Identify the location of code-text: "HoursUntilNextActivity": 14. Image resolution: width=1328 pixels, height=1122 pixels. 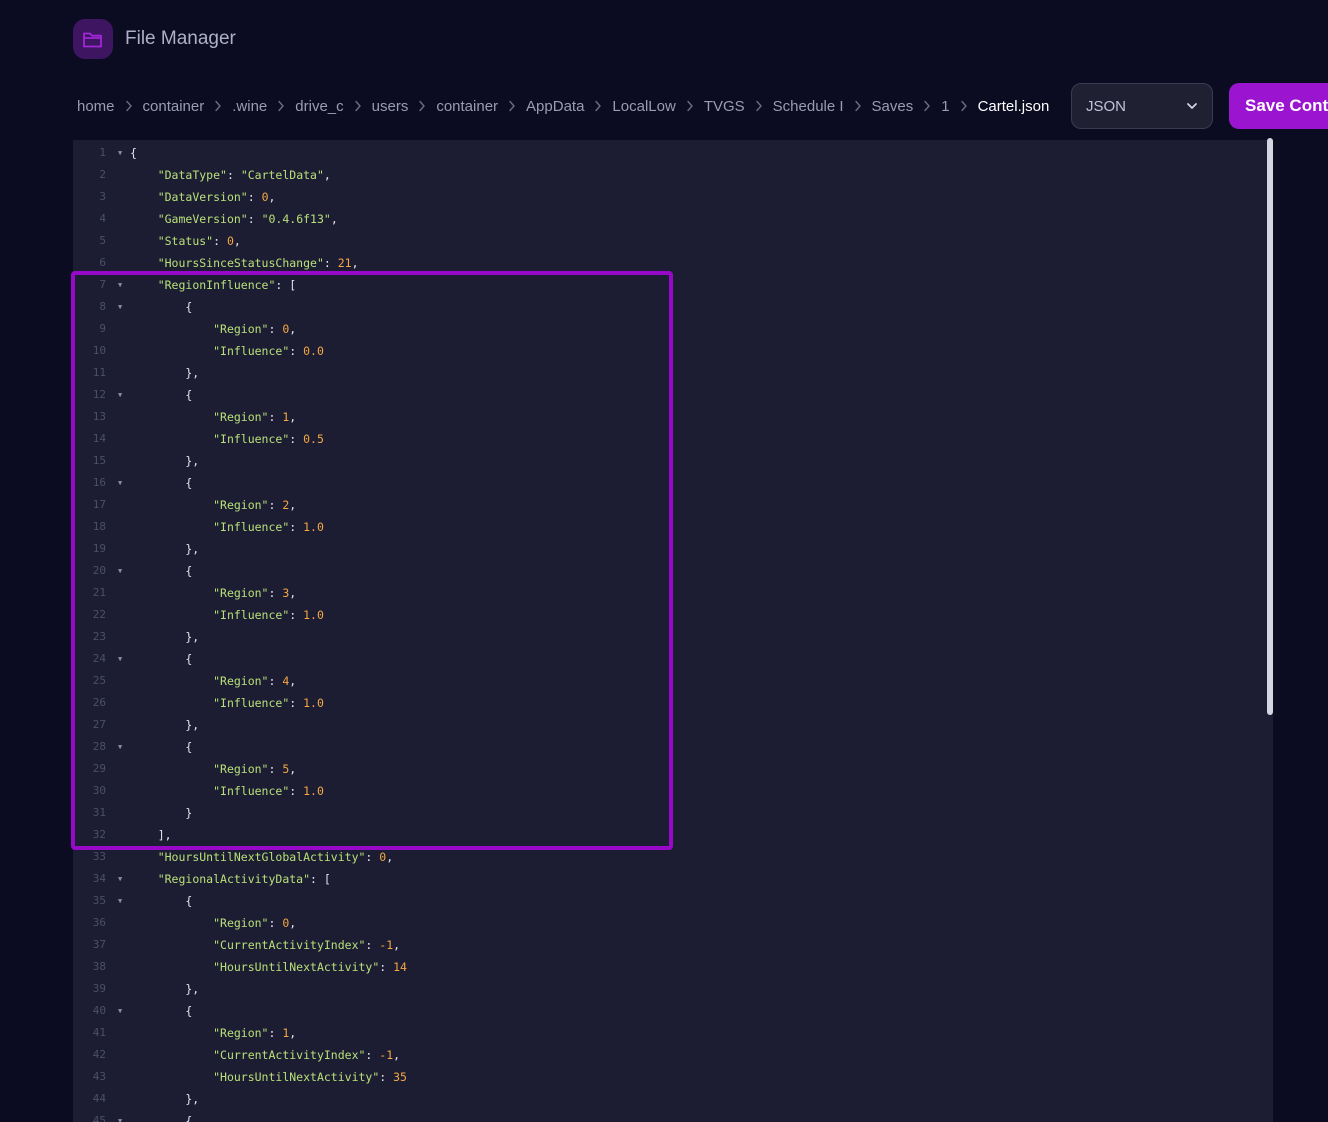
(310, 967).